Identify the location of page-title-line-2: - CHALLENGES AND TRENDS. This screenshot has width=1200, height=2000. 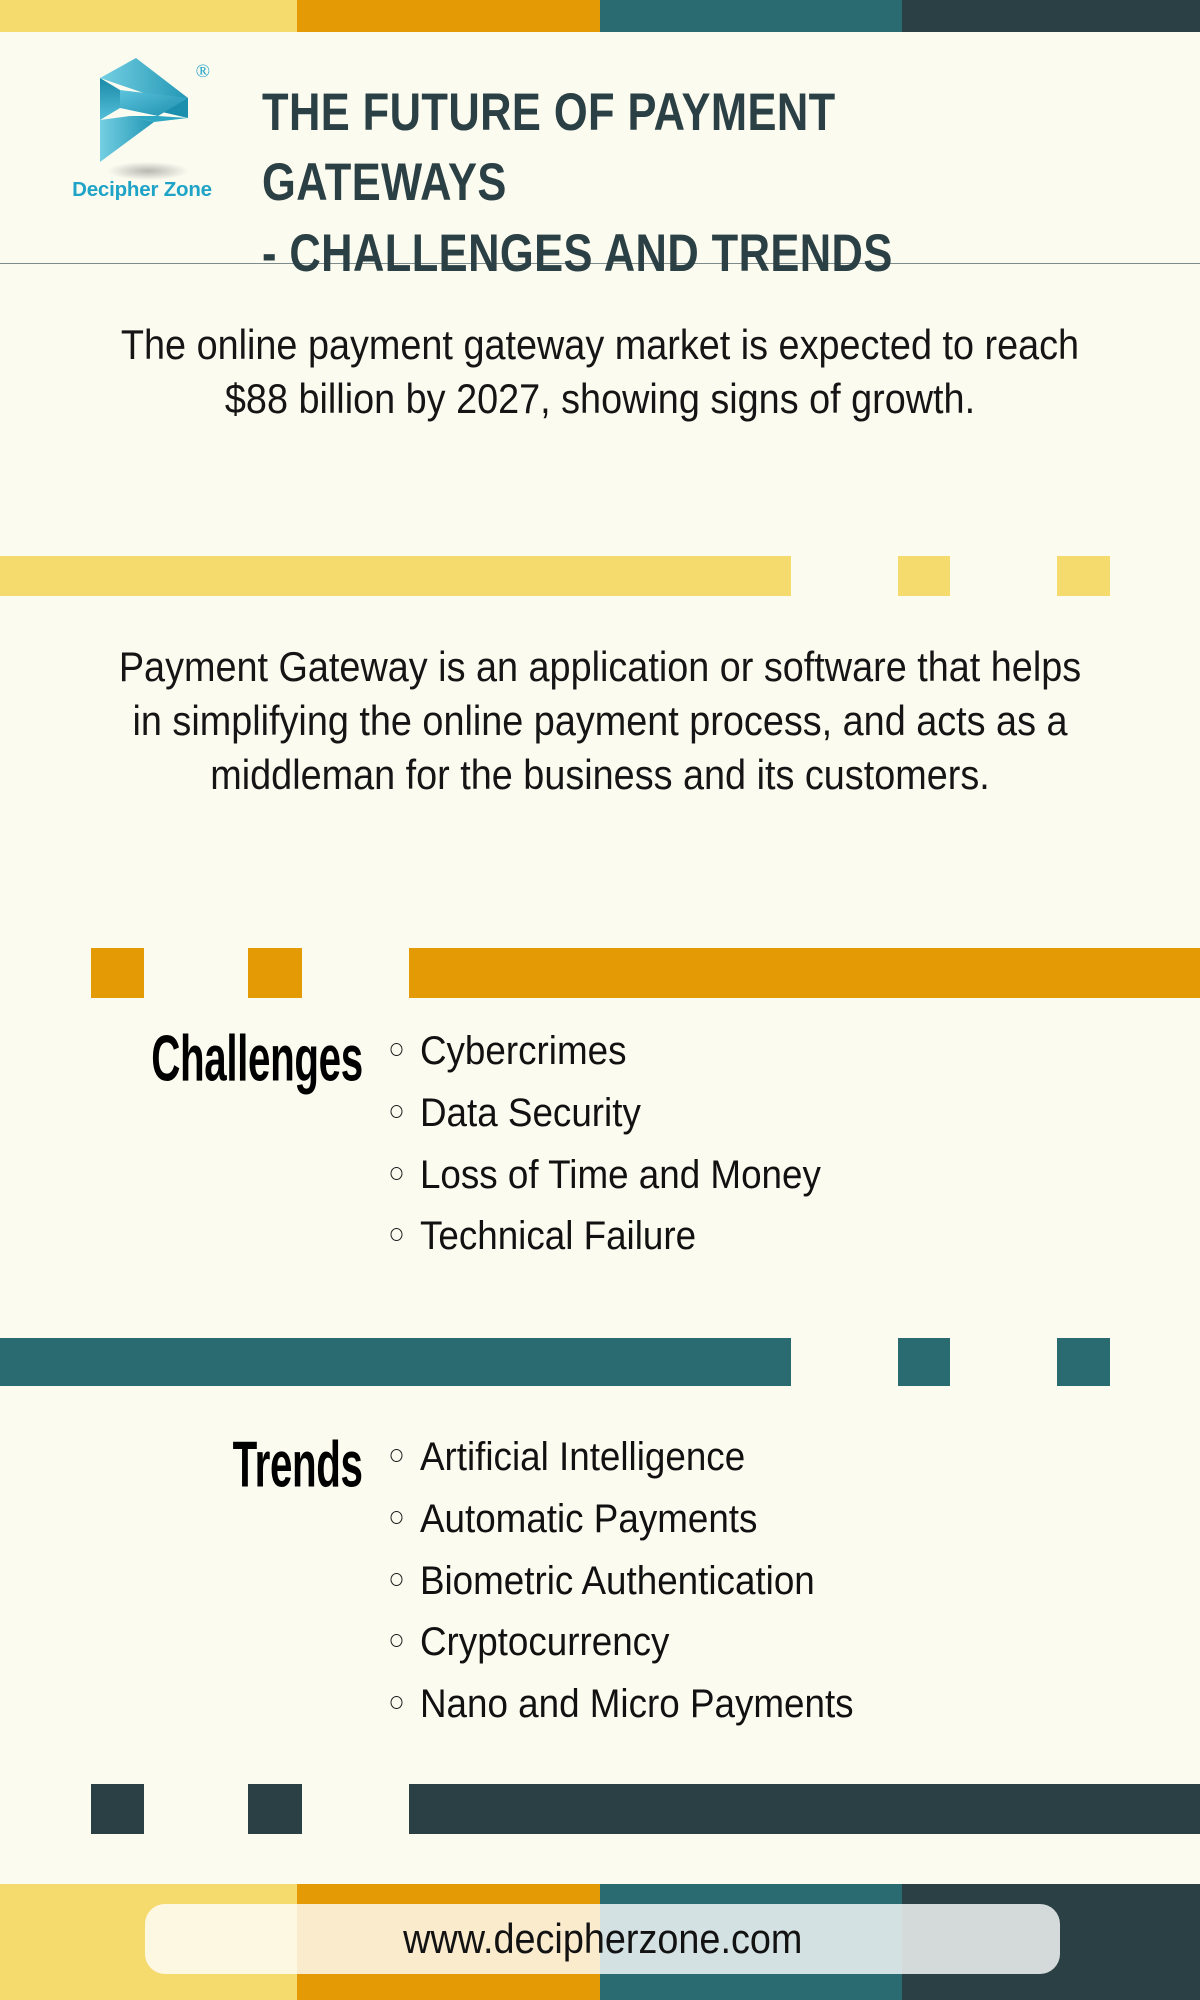
(577, 253).